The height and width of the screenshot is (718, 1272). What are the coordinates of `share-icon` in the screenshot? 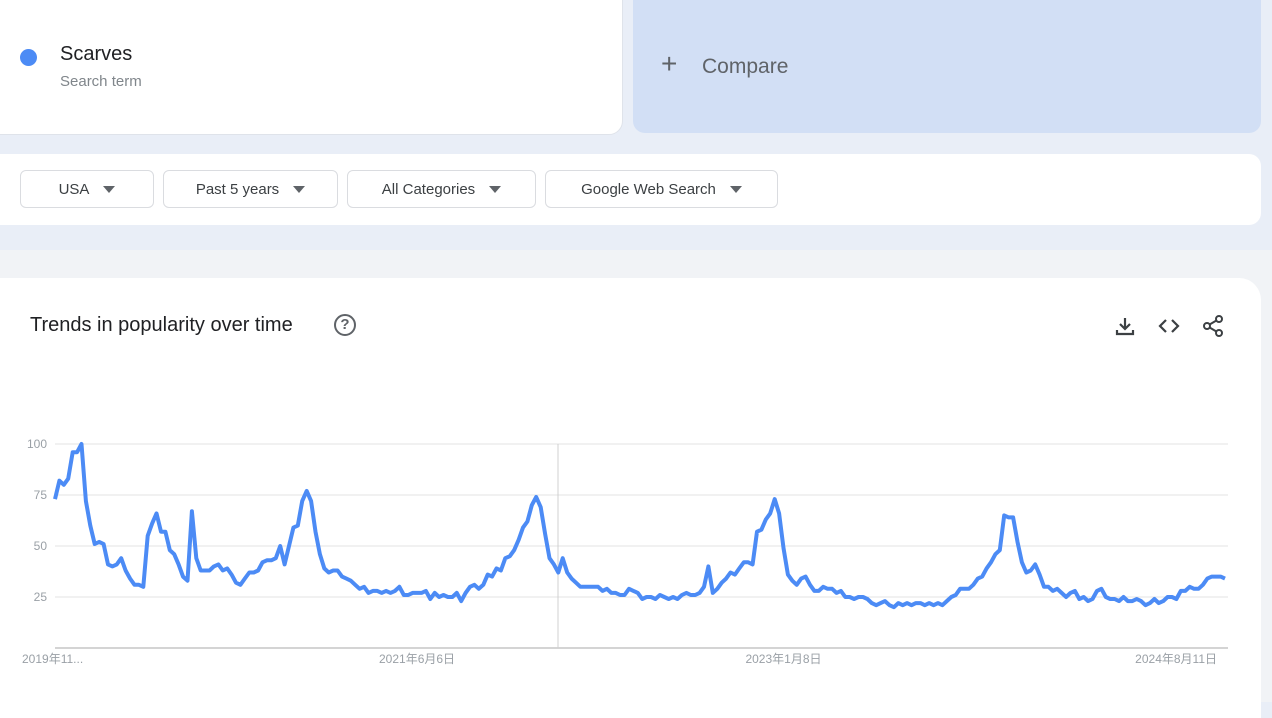 It's located at (1213, 326).